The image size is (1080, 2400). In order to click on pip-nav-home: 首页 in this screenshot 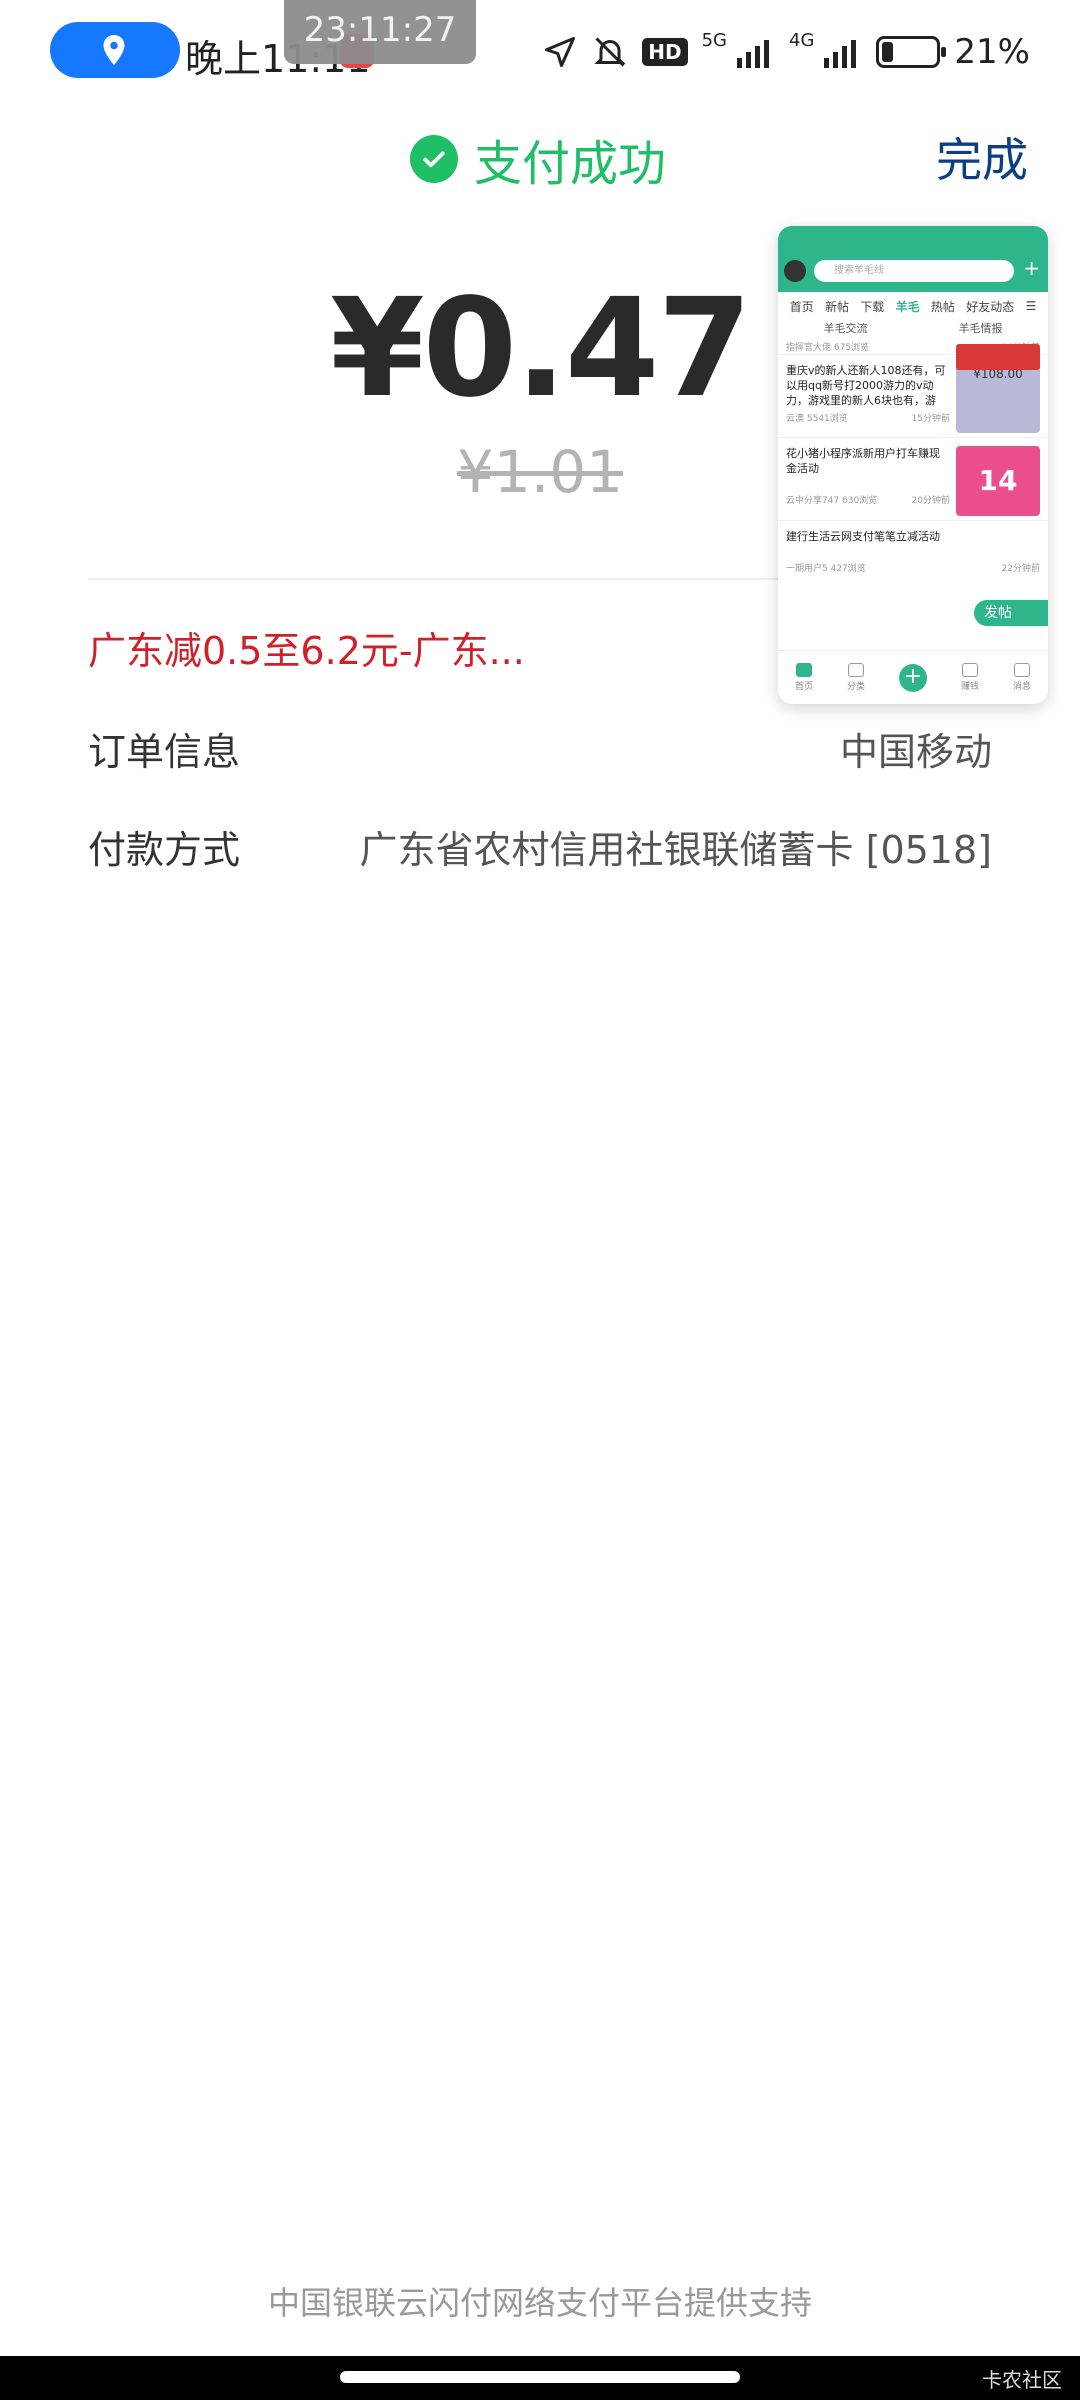, I will do `click(804, 677)`.